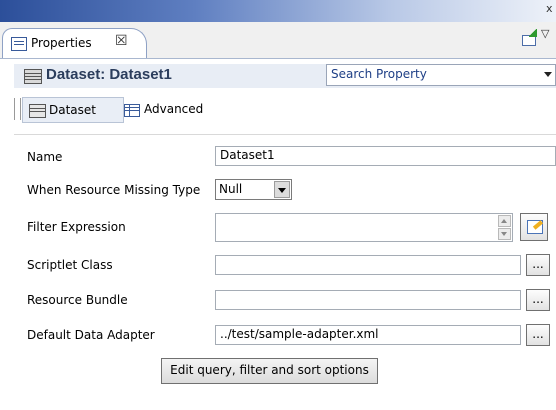  I want to click on tab-dataset: Dataset, so click(73, 110).